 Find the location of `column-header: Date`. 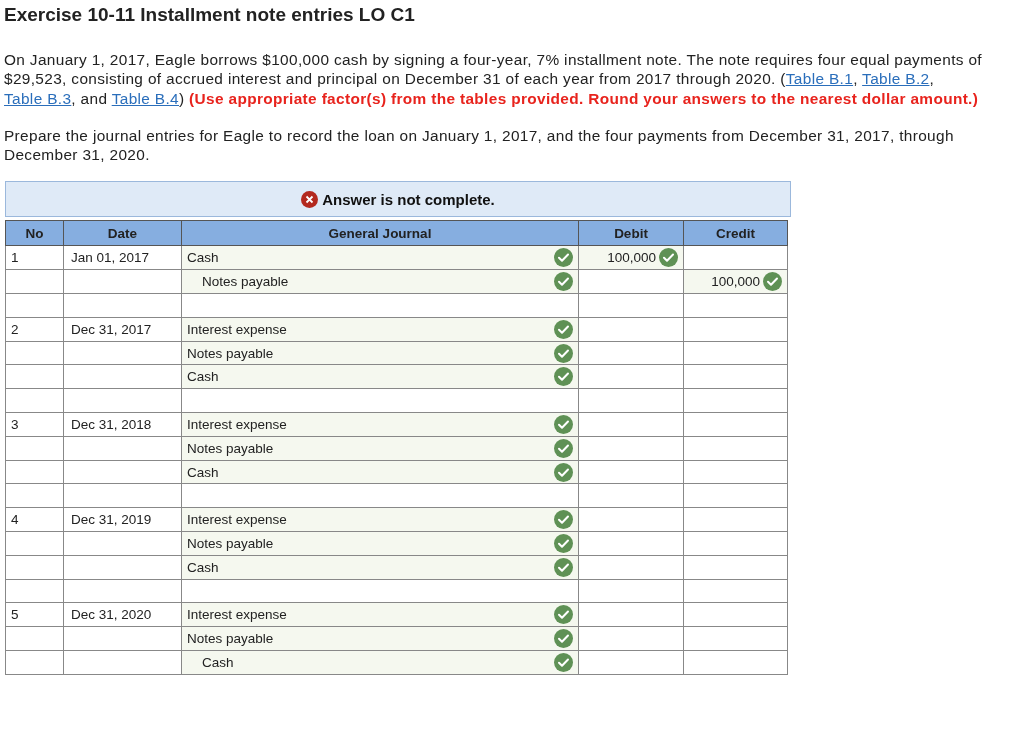

column-header: Date is located at coordinates (122, 233).